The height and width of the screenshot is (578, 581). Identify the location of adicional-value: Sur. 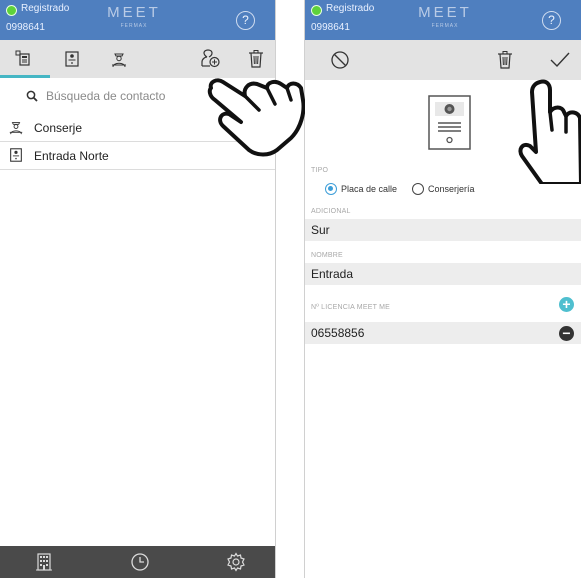
(320, 230).